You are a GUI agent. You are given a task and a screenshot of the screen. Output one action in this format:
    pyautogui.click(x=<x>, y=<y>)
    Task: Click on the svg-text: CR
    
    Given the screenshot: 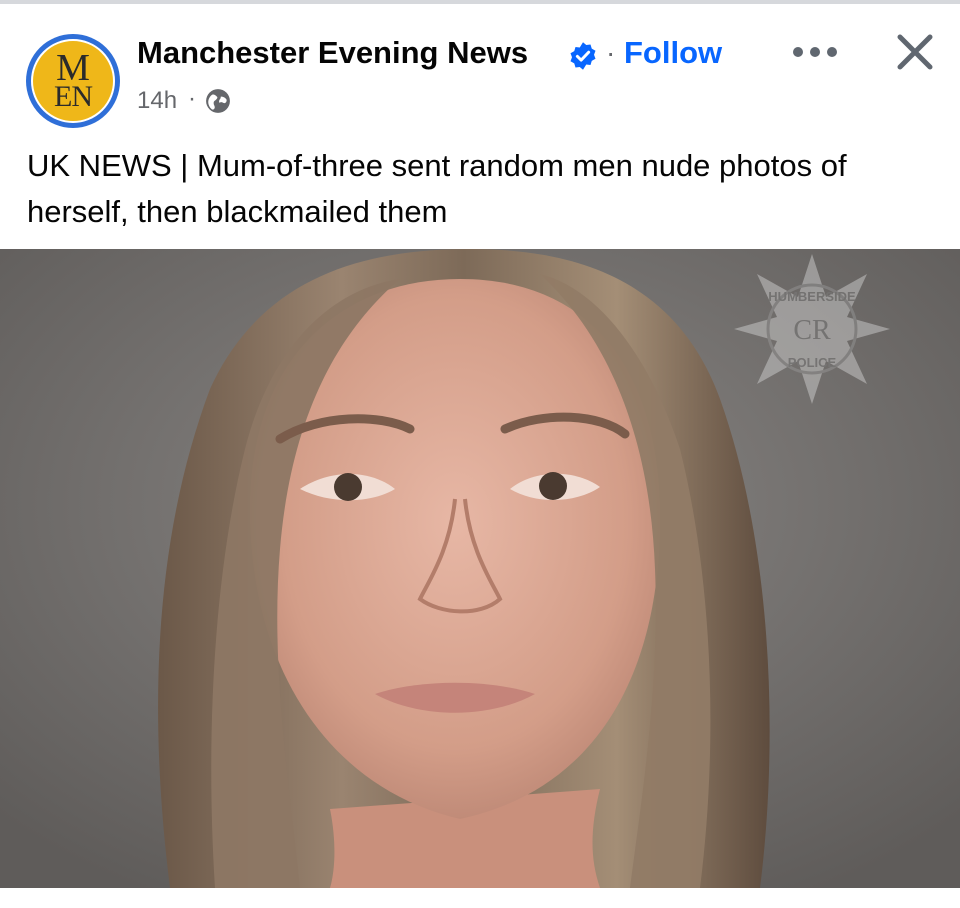 What is the action you would take?
    pyautogui.click(x=812, y=330)
    